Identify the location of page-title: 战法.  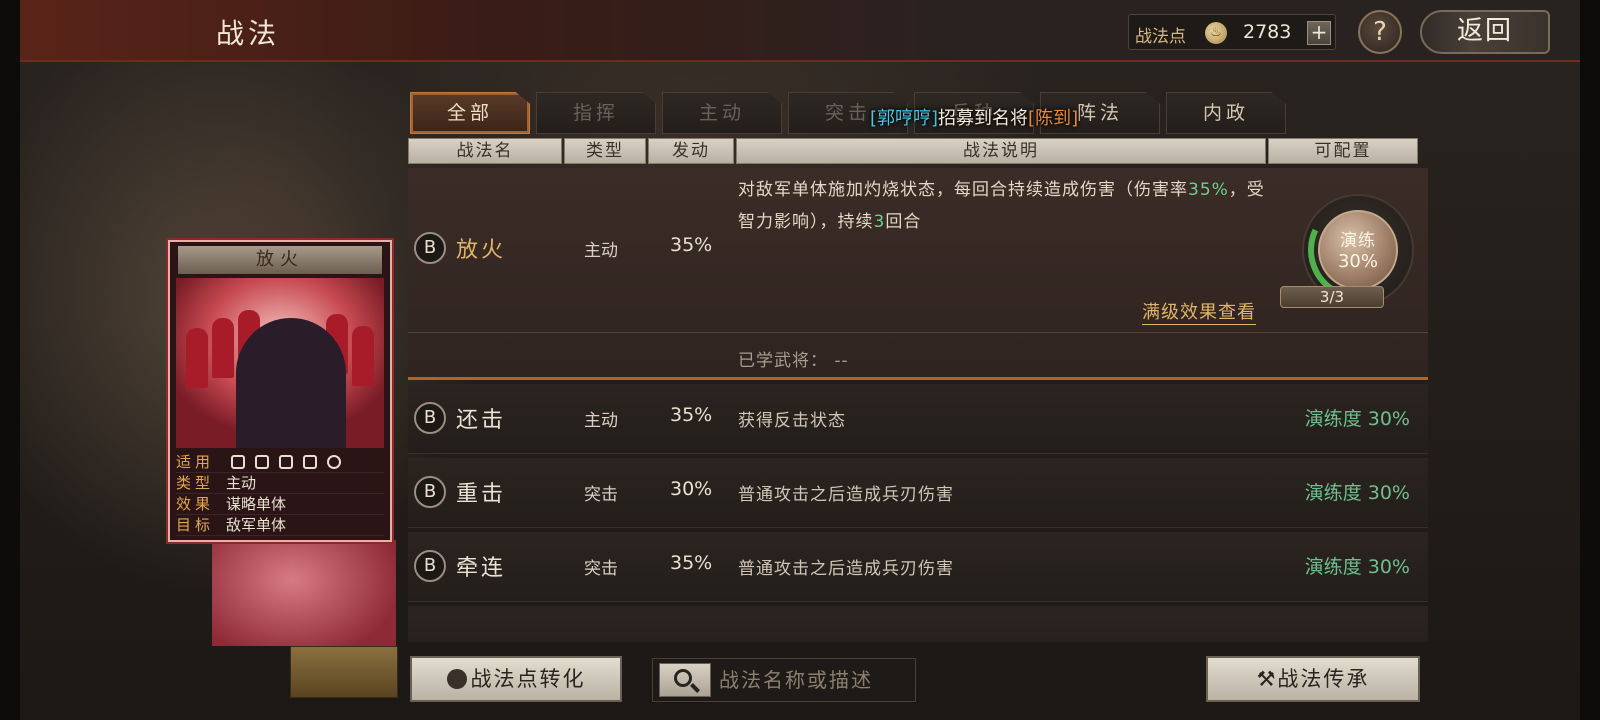
(248, 33).